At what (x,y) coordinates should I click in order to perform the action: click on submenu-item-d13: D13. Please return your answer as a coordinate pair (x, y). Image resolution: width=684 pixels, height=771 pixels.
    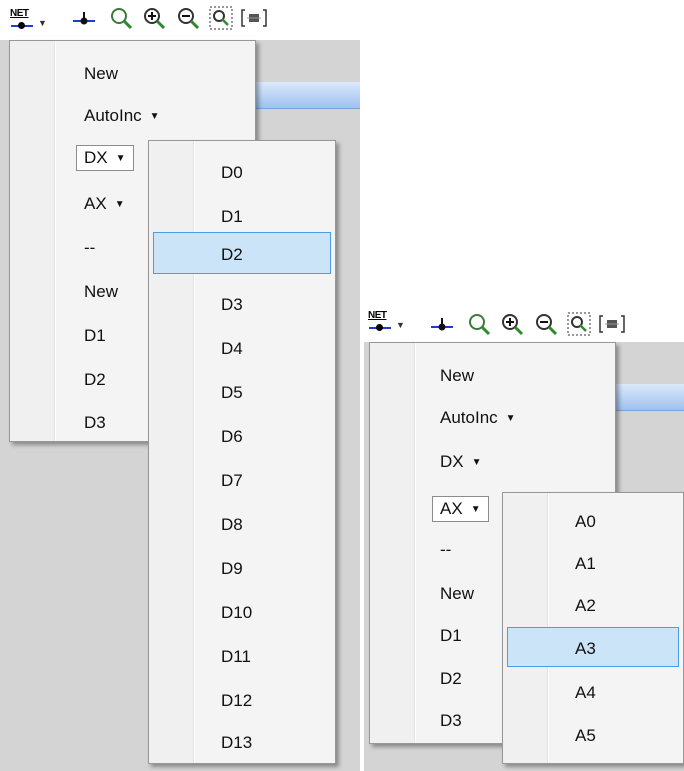
    Looking at the image, I should click on (242, 743).